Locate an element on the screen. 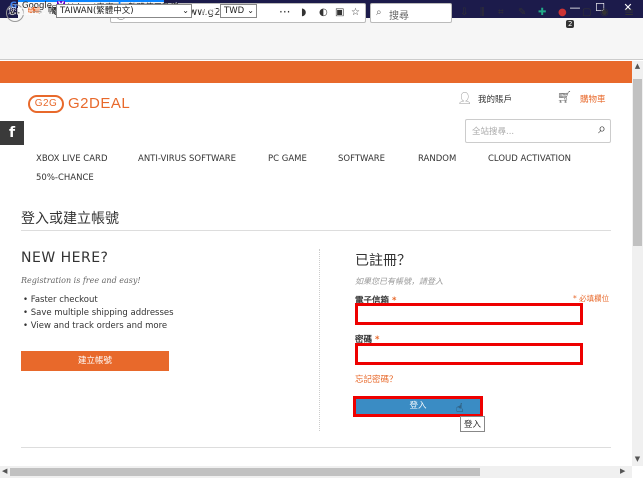 The image size is (643, 478). page-title: 登入或建立帳號 is located at coordinates (70, 219).